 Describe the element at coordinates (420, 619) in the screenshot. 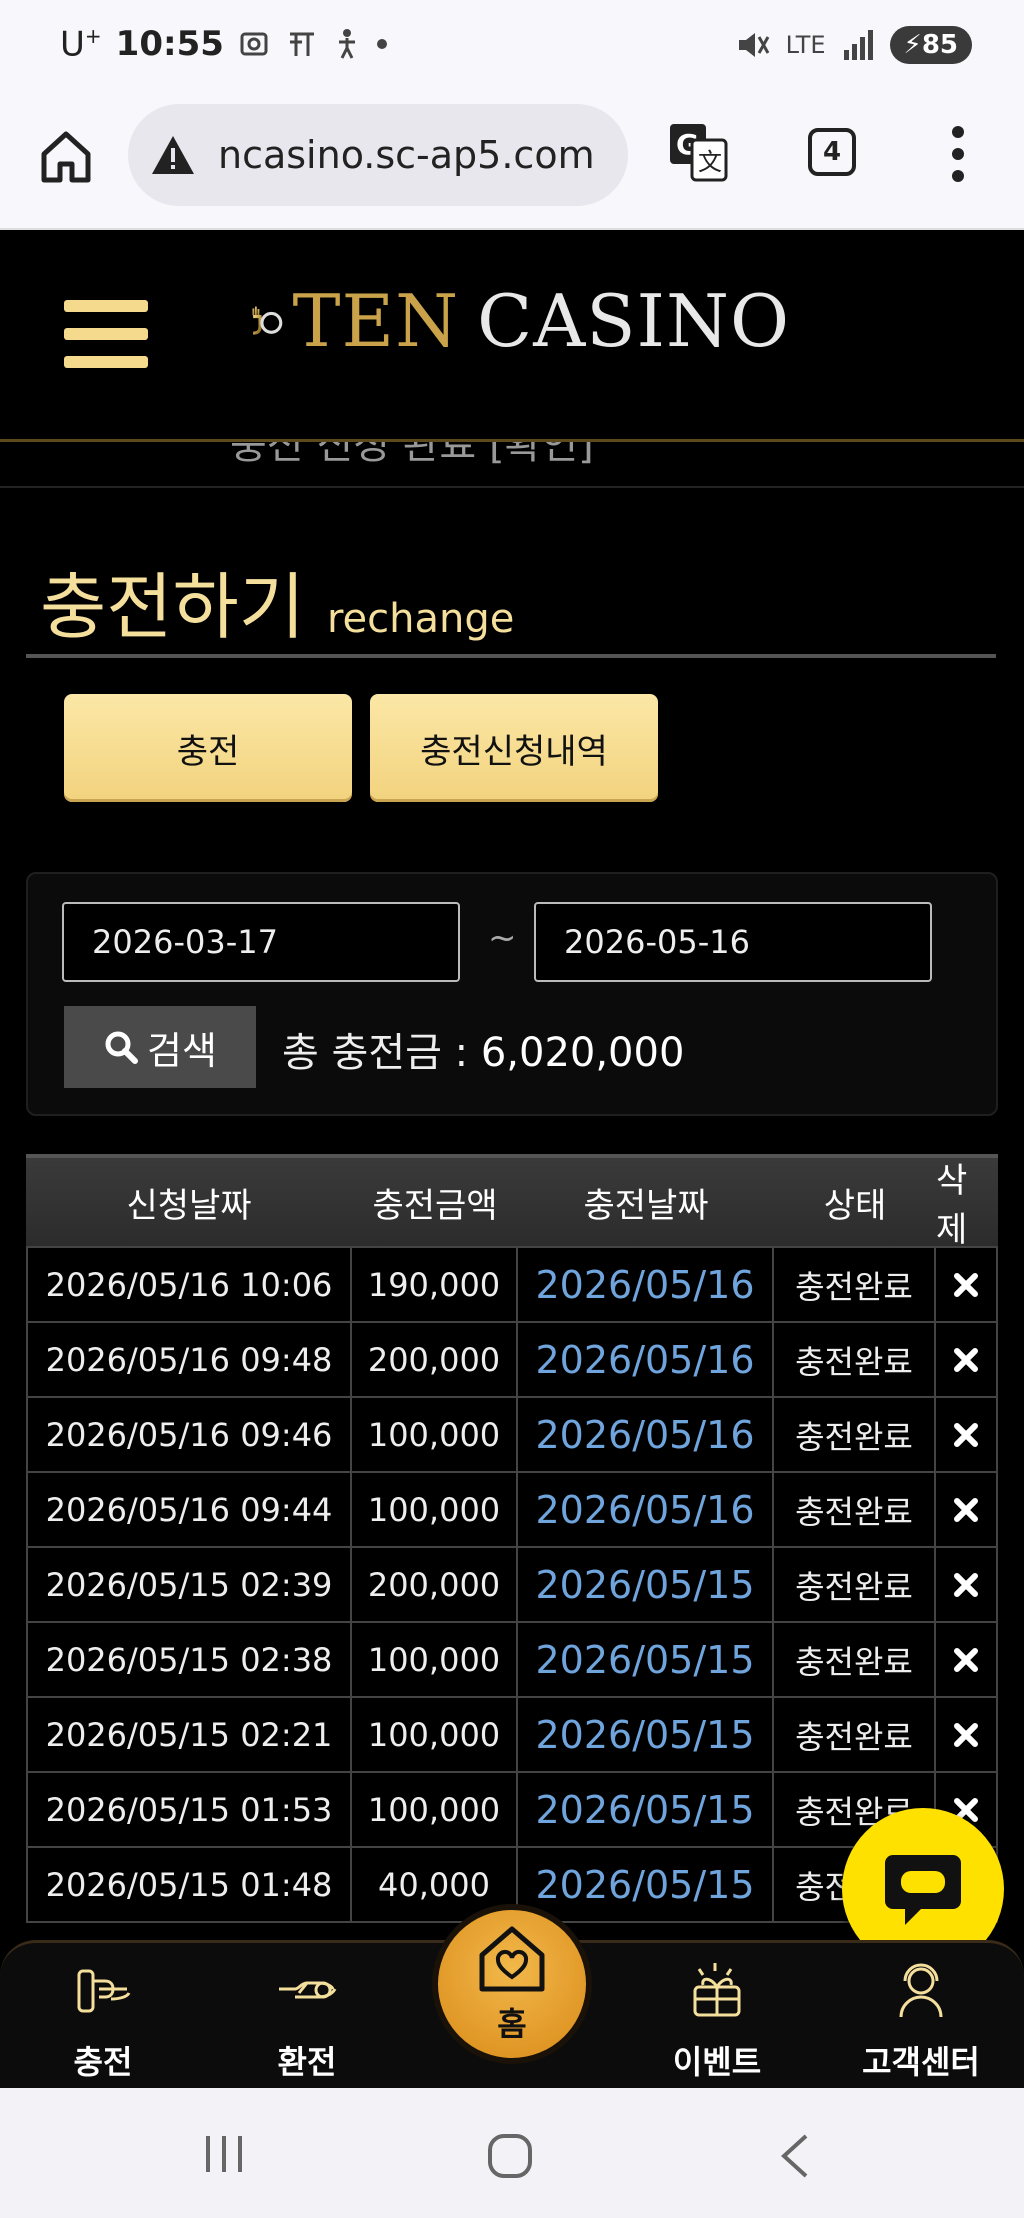

I see `page-title-en: rechange` at that location.